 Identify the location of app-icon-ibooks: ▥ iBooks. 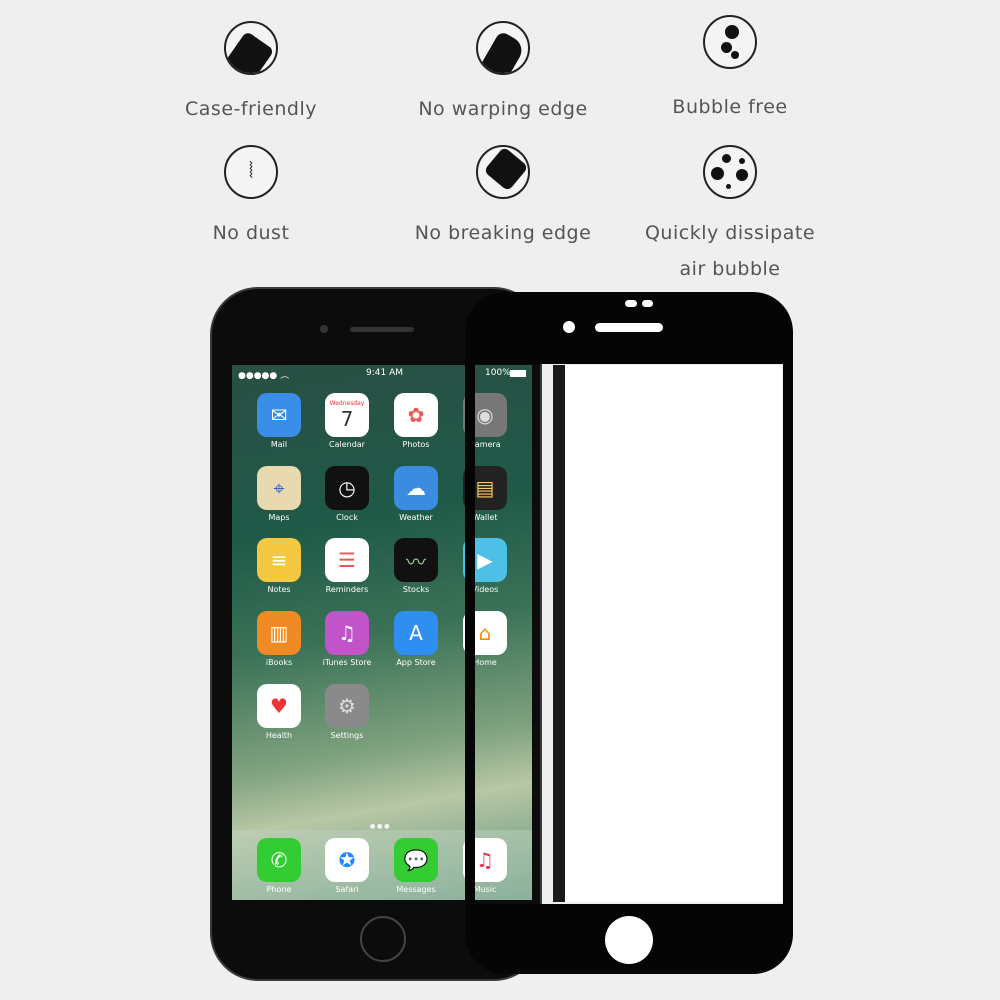
(279, 639).